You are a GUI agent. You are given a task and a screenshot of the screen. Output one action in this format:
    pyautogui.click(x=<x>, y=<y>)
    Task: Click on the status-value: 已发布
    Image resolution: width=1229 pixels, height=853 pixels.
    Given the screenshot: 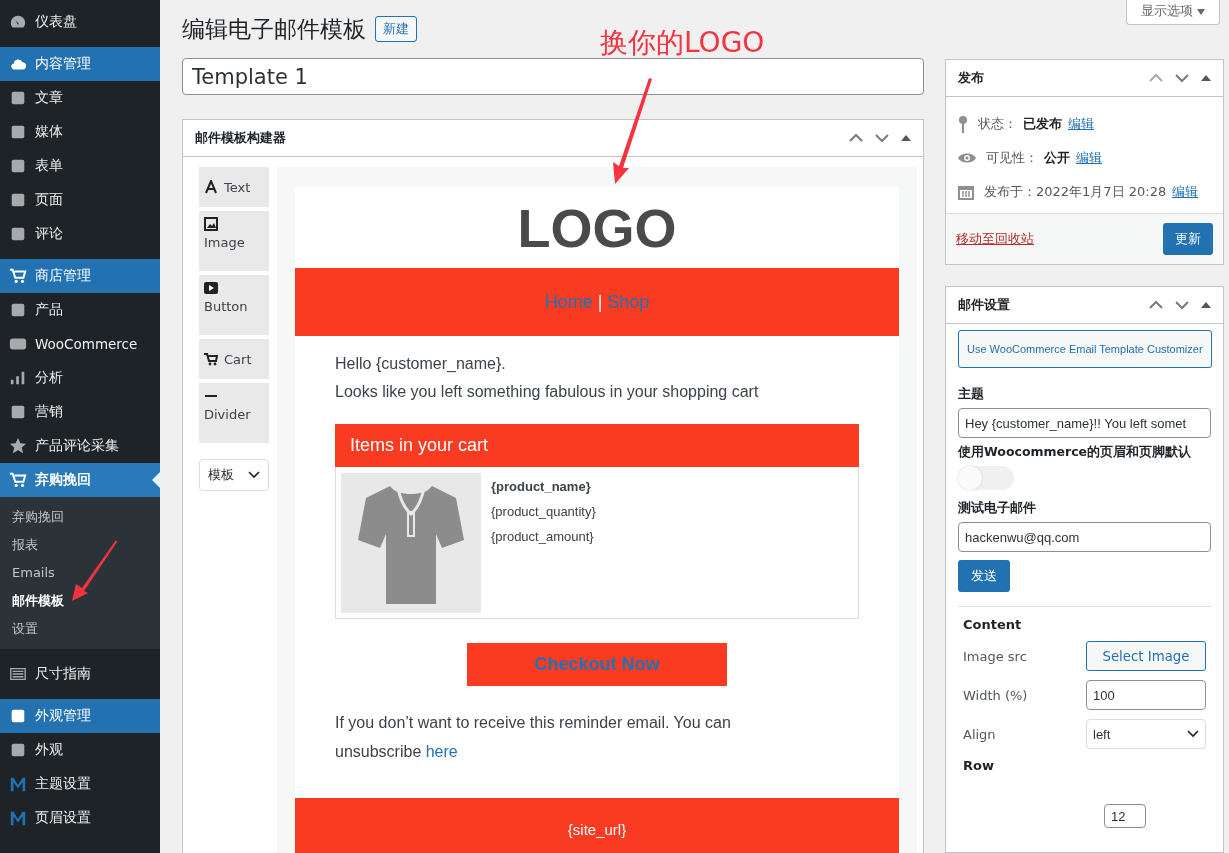 What is the action you would take?
    pyautogui.click(x=1042, y=124)
    